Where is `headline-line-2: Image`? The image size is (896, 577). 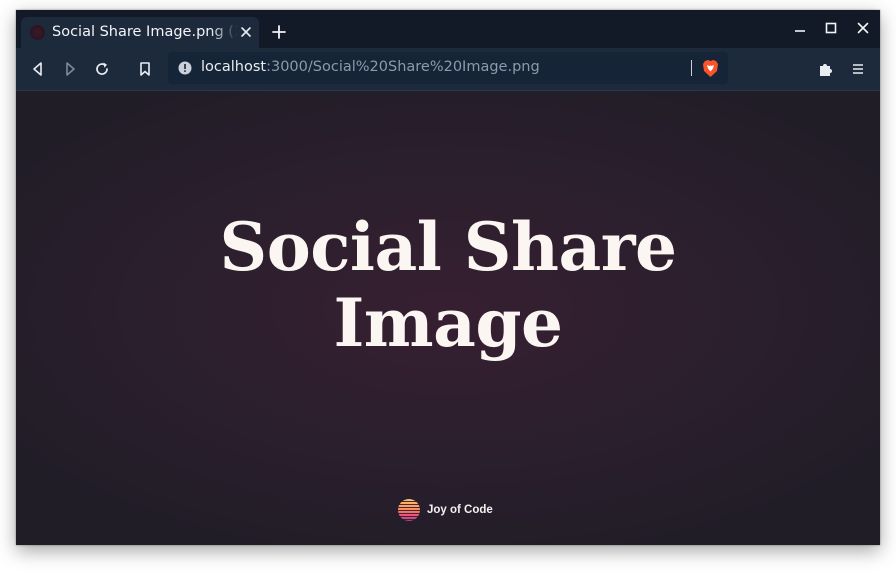
headline-line-2: Image is located at coordinates (448, 323).